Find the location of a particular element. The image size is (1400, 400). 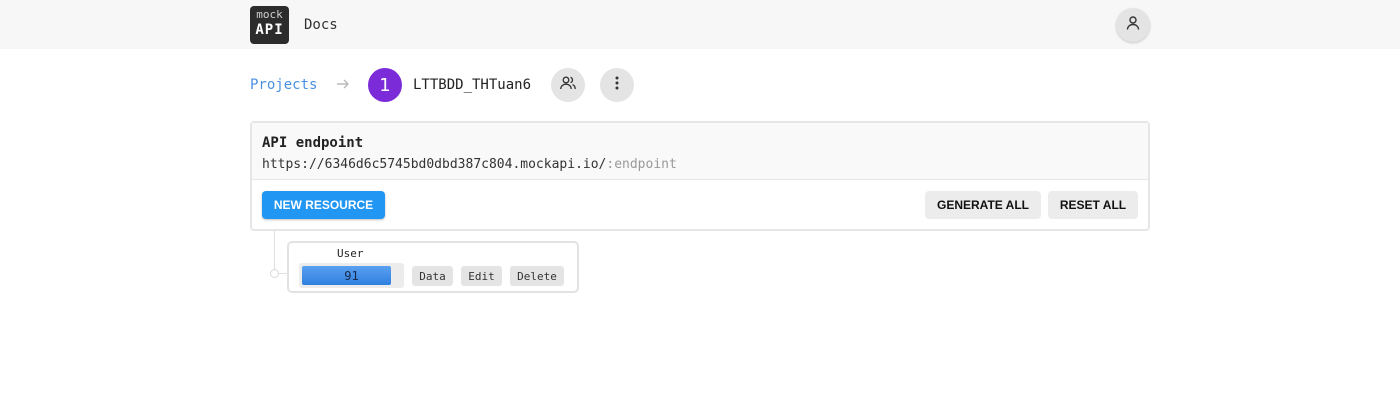

resource-card-user: User 91 Data Edit Delete is located at coordinates (433, 267).